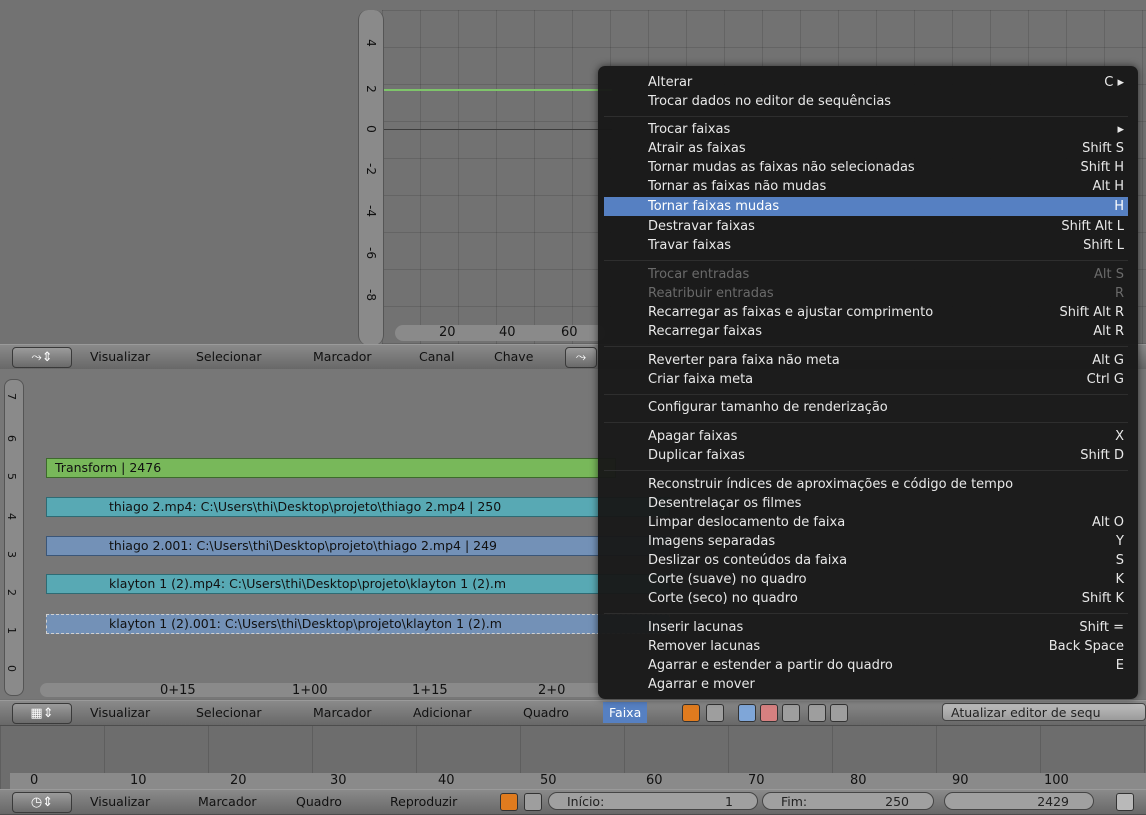  Describe the element at coordinates (653, 801) in the screenshot. I see `start-frame-field: Início: 1` at that location.